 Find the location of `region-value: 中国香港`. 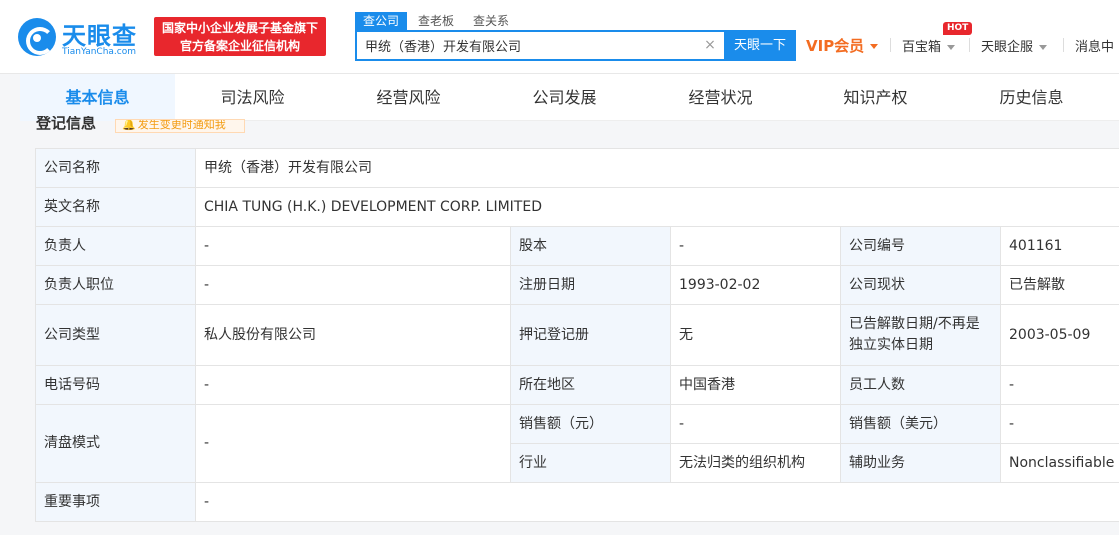

region-value: 中国香港 is located at coordinates (755, 385).